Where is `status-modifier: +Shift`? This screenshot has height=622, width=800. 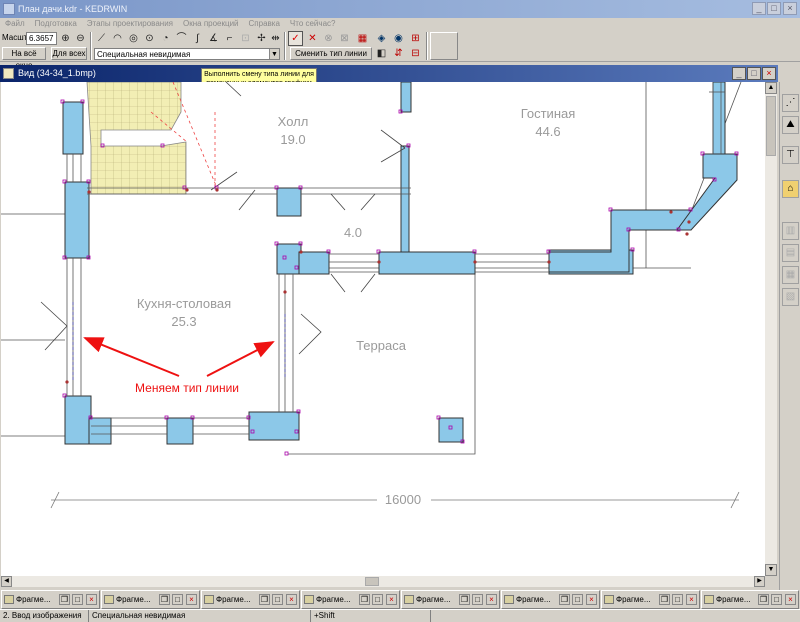
status-modifier: +Shift is located at coordinates (370, 616).